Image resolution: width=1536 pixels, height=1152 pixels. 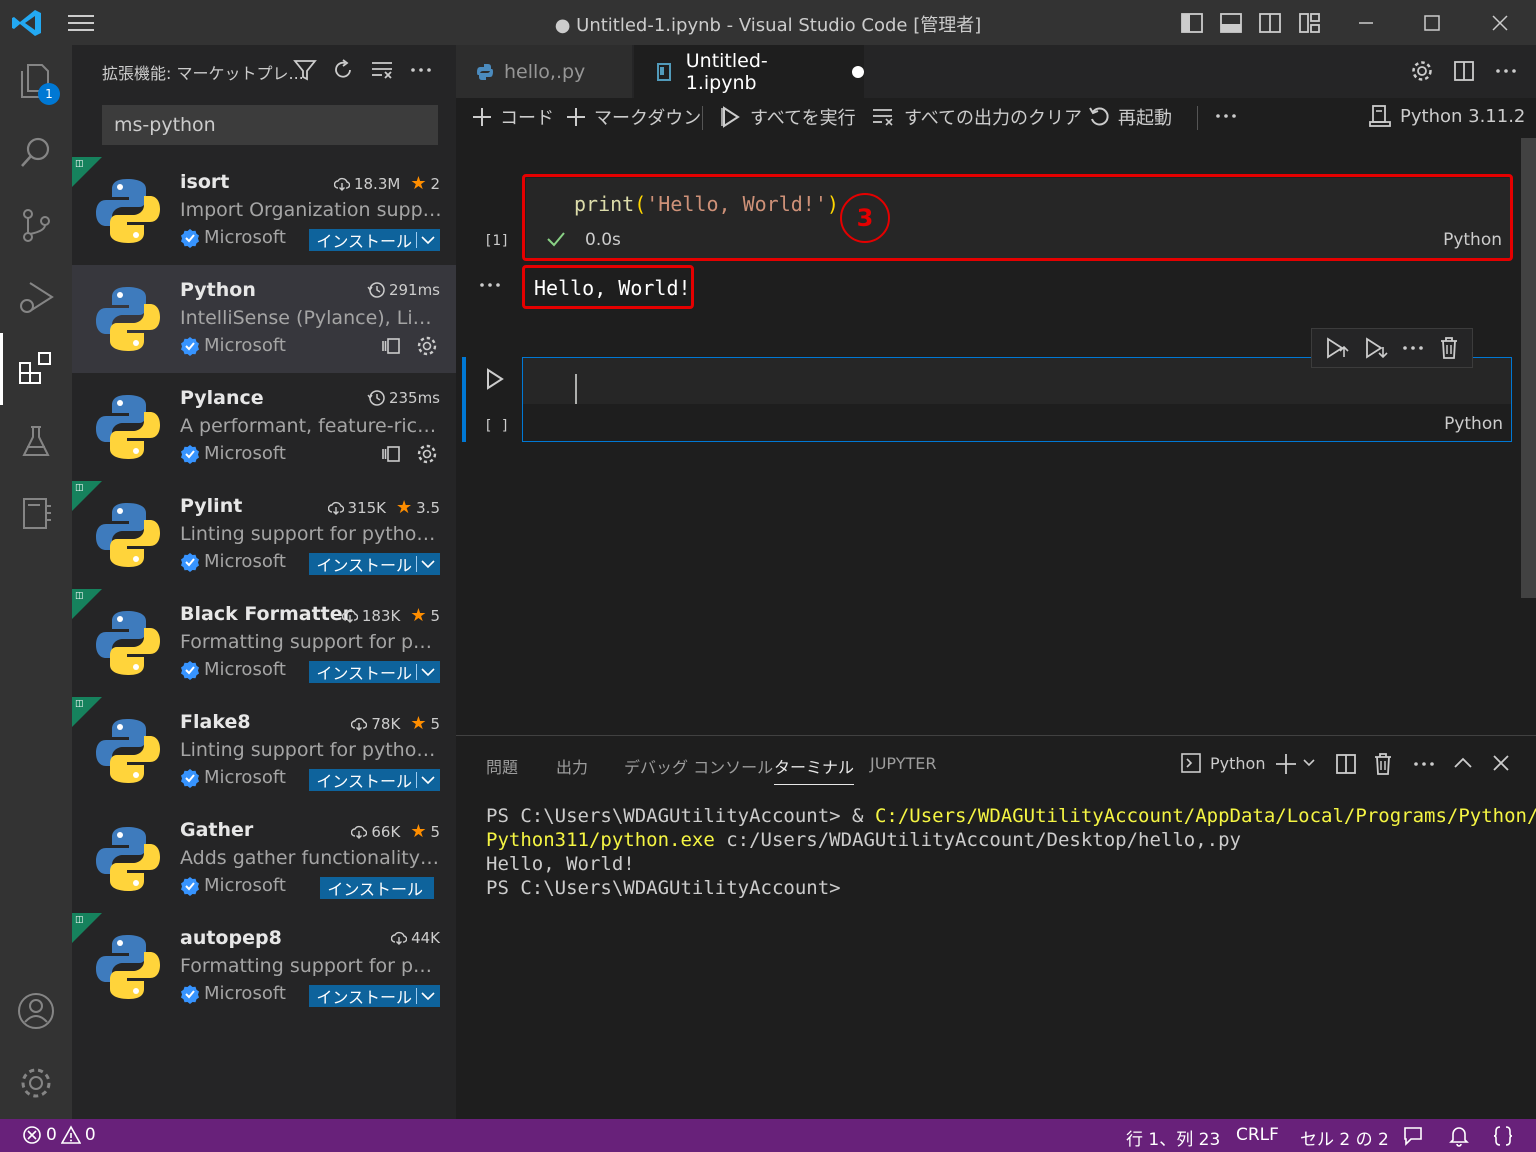 What do you see at coordinates (544, 71) in the screenshot?
I see `tab-hello-py: hello,.py` at bounding box center [544, 71].